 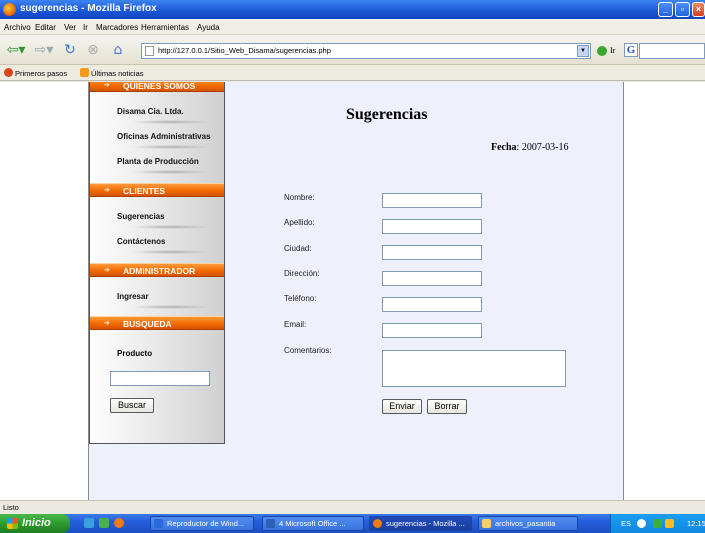 What do you see at coordinates (270, 523) in the screenshot?
I see `word-icon` at bounding box center [270, 523].